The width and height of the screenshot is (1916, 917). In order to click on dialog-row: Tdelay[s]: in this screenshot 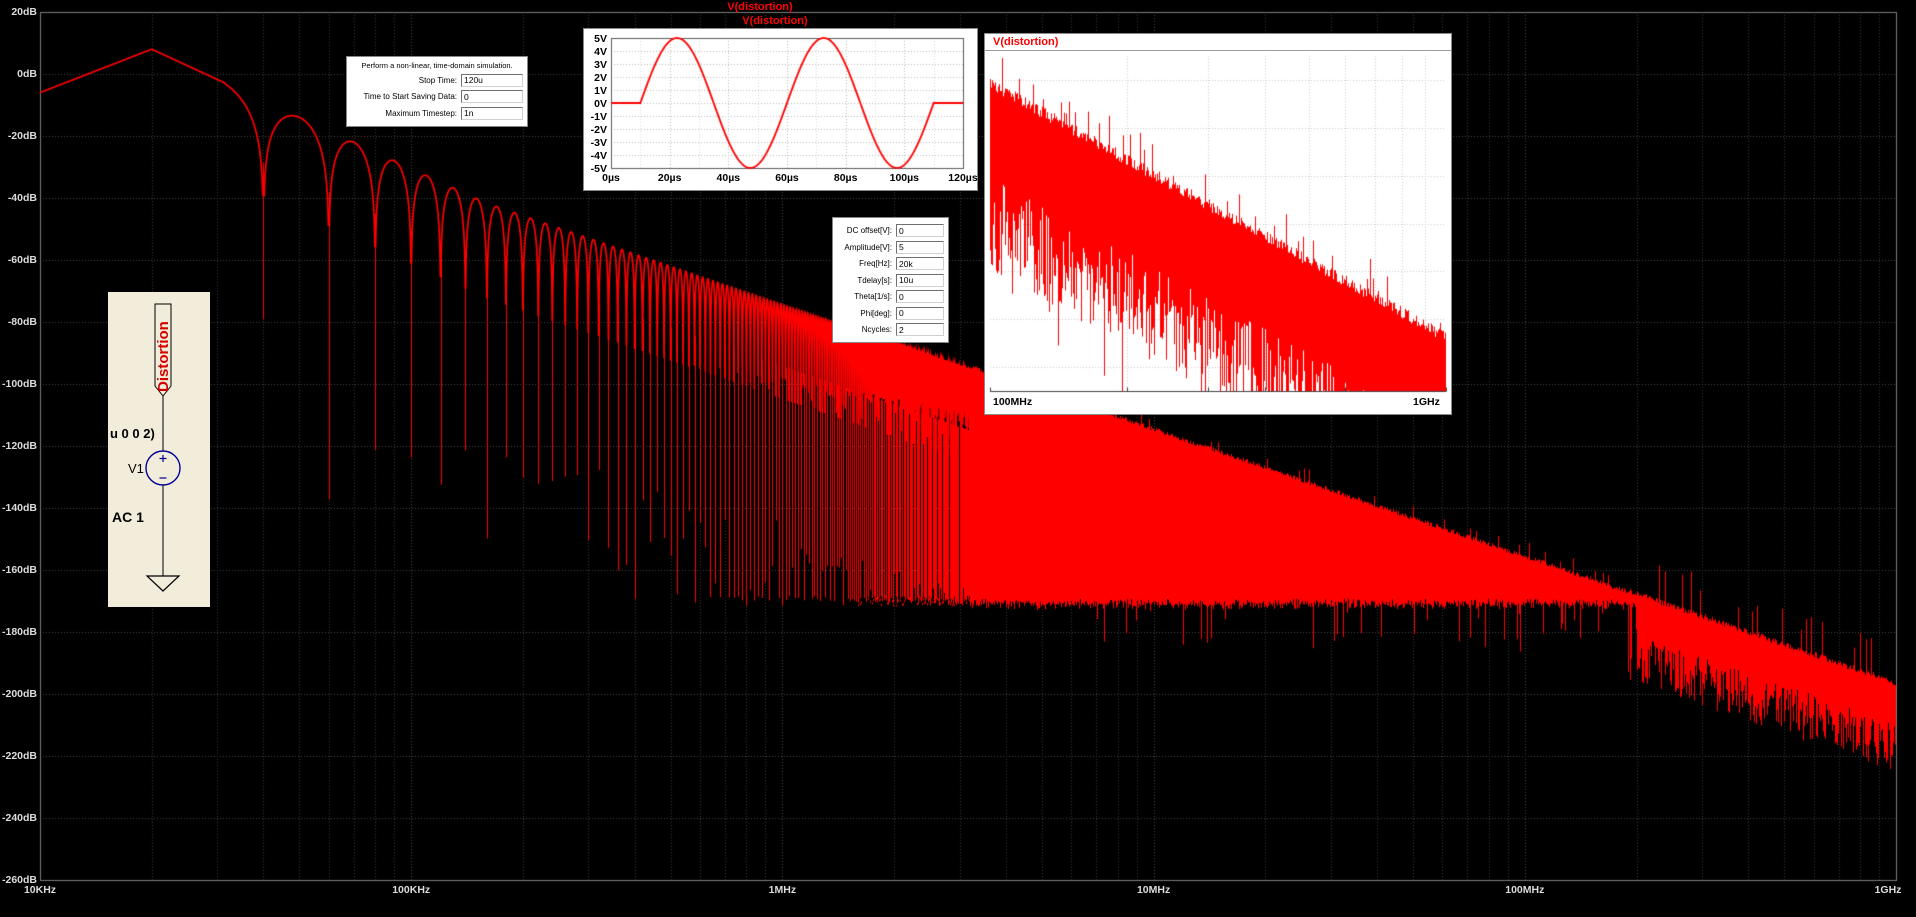, I will do `click(890, 280)`.